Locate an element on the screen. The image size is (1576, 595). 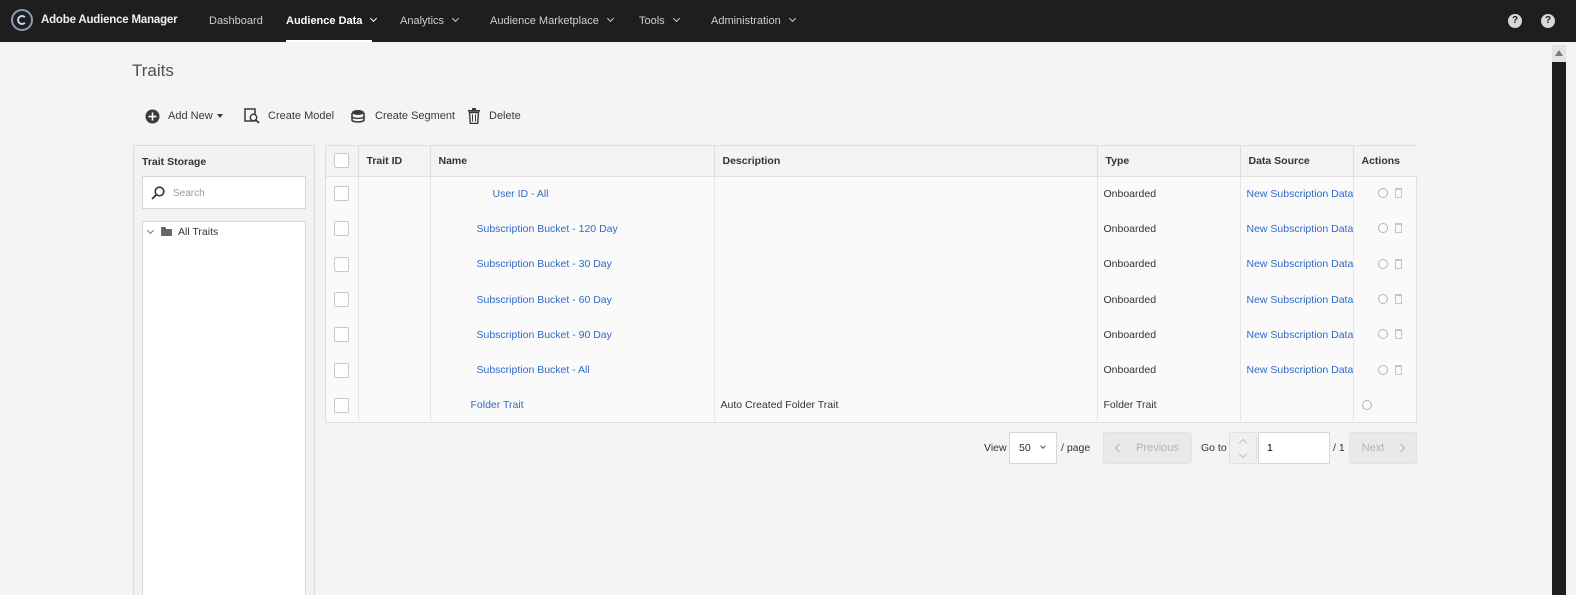
page-stepper is located at coordinates (1243, 448).